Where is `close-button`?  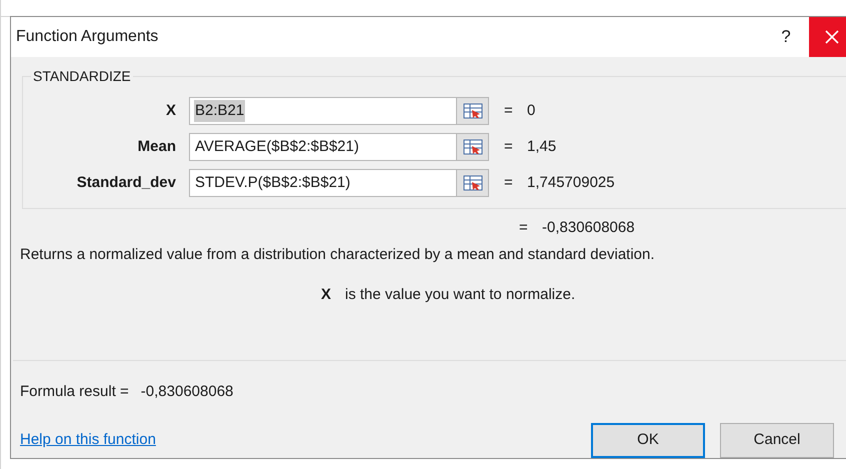
close-button is located at coordinates (827, 37).